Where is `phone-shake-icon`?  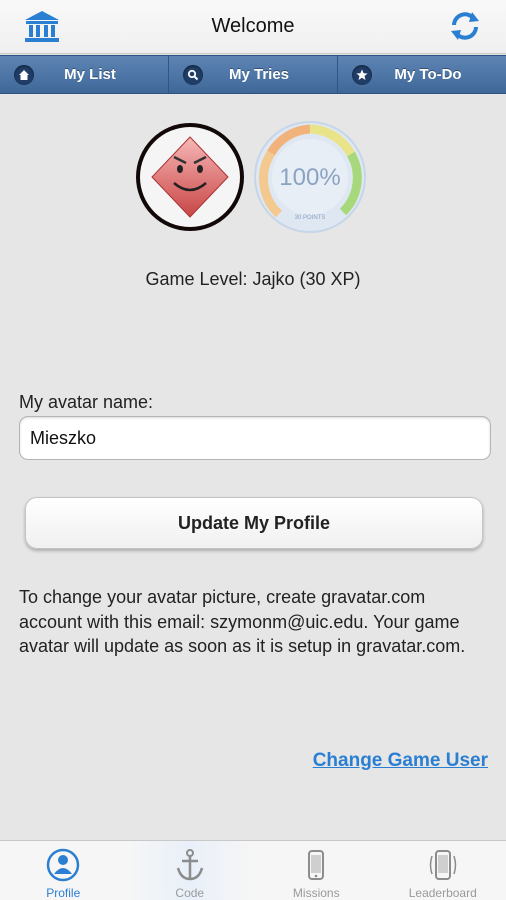 phone-shake-icon is located at coordinates (443, 864).